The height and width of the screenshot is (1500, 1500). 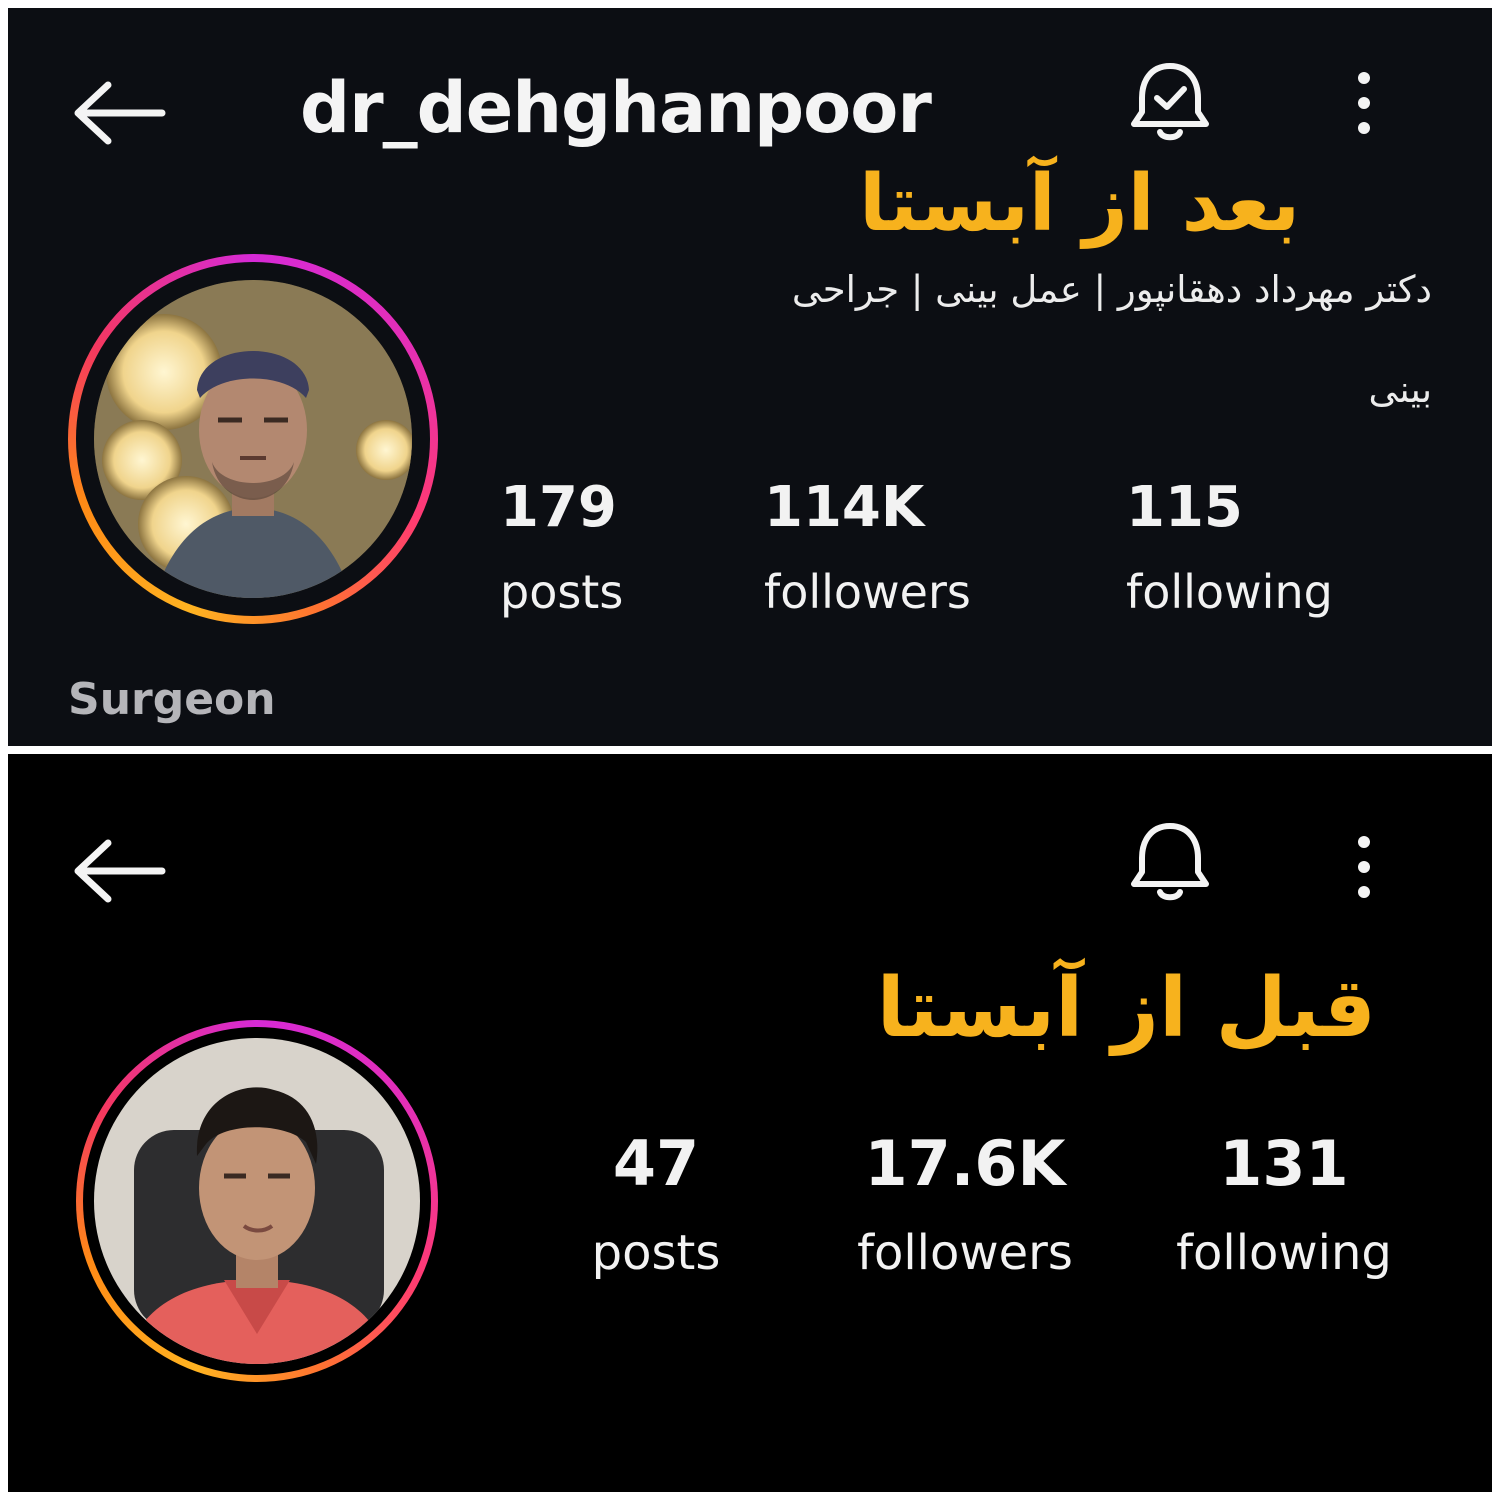 I want to click on posts-count: 179, so click(x=558, y=507).